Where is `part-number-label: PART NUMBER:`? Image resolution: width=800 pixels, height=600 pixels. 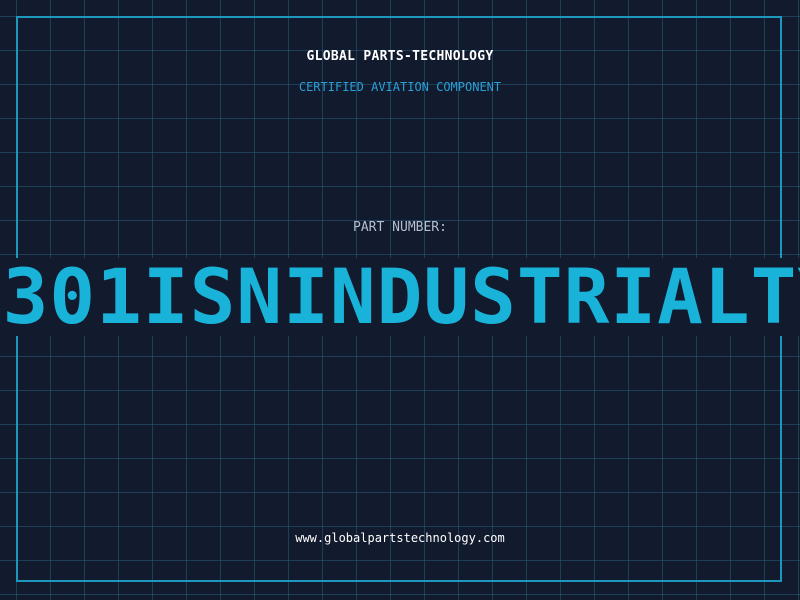 part-number-label: PART NUMBER: is located at coordinates (400, 227).